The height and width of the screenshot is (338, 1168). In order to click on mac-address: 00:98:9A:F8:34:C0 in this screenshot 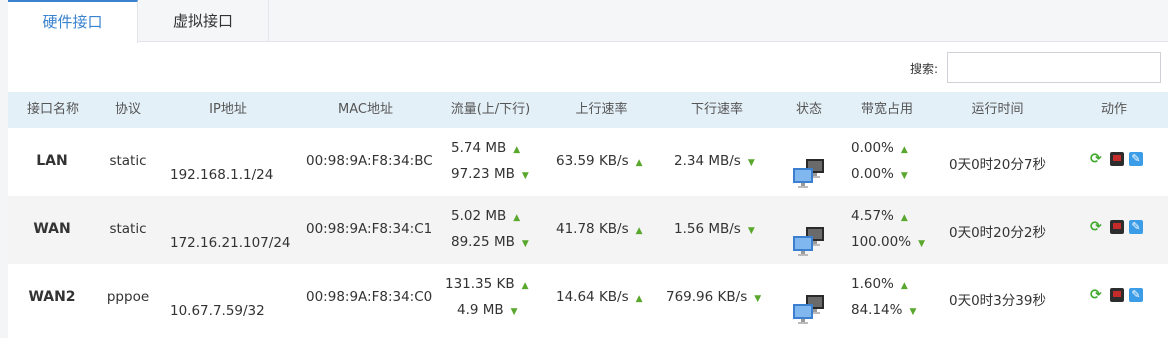, I will do `click(369, 297)`.